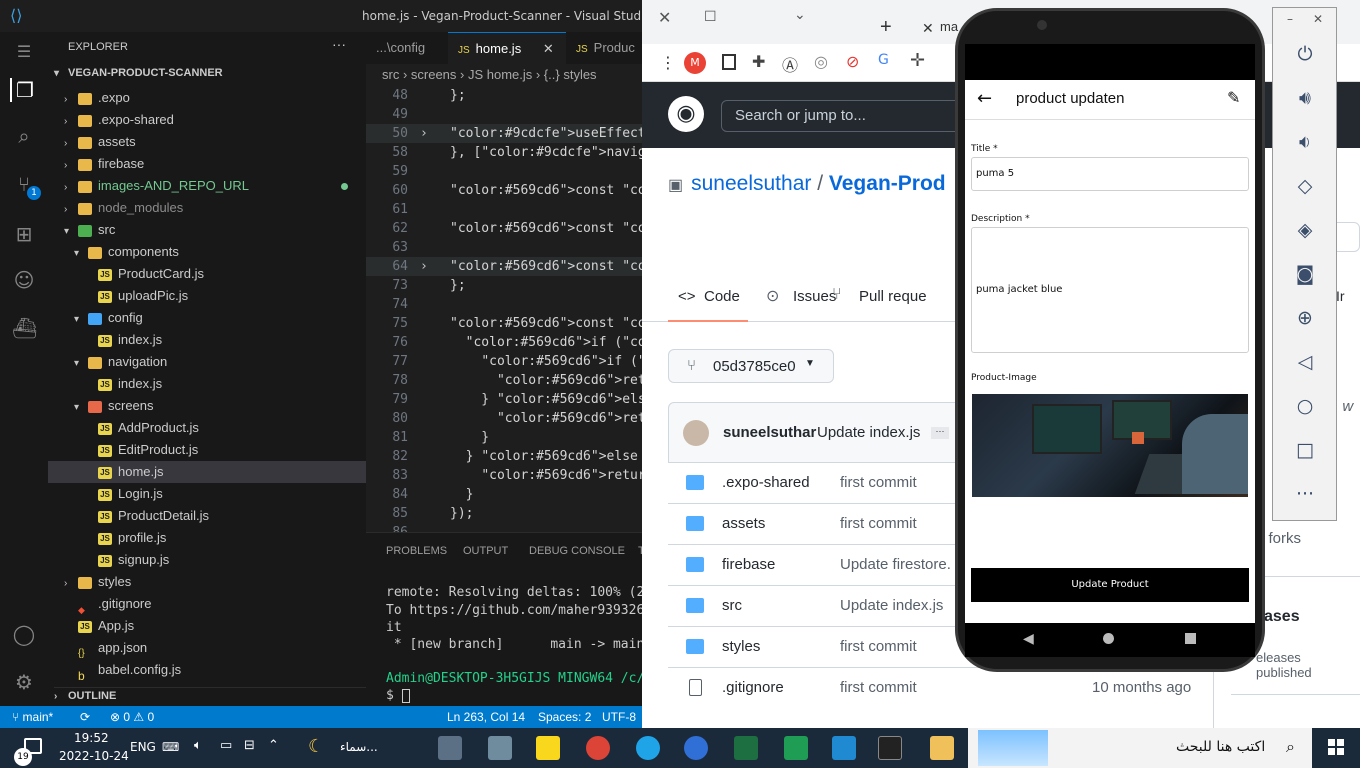 This screenshot has height=768, width=1360. I want to click on file-explorer-icon, so click(942, 748).